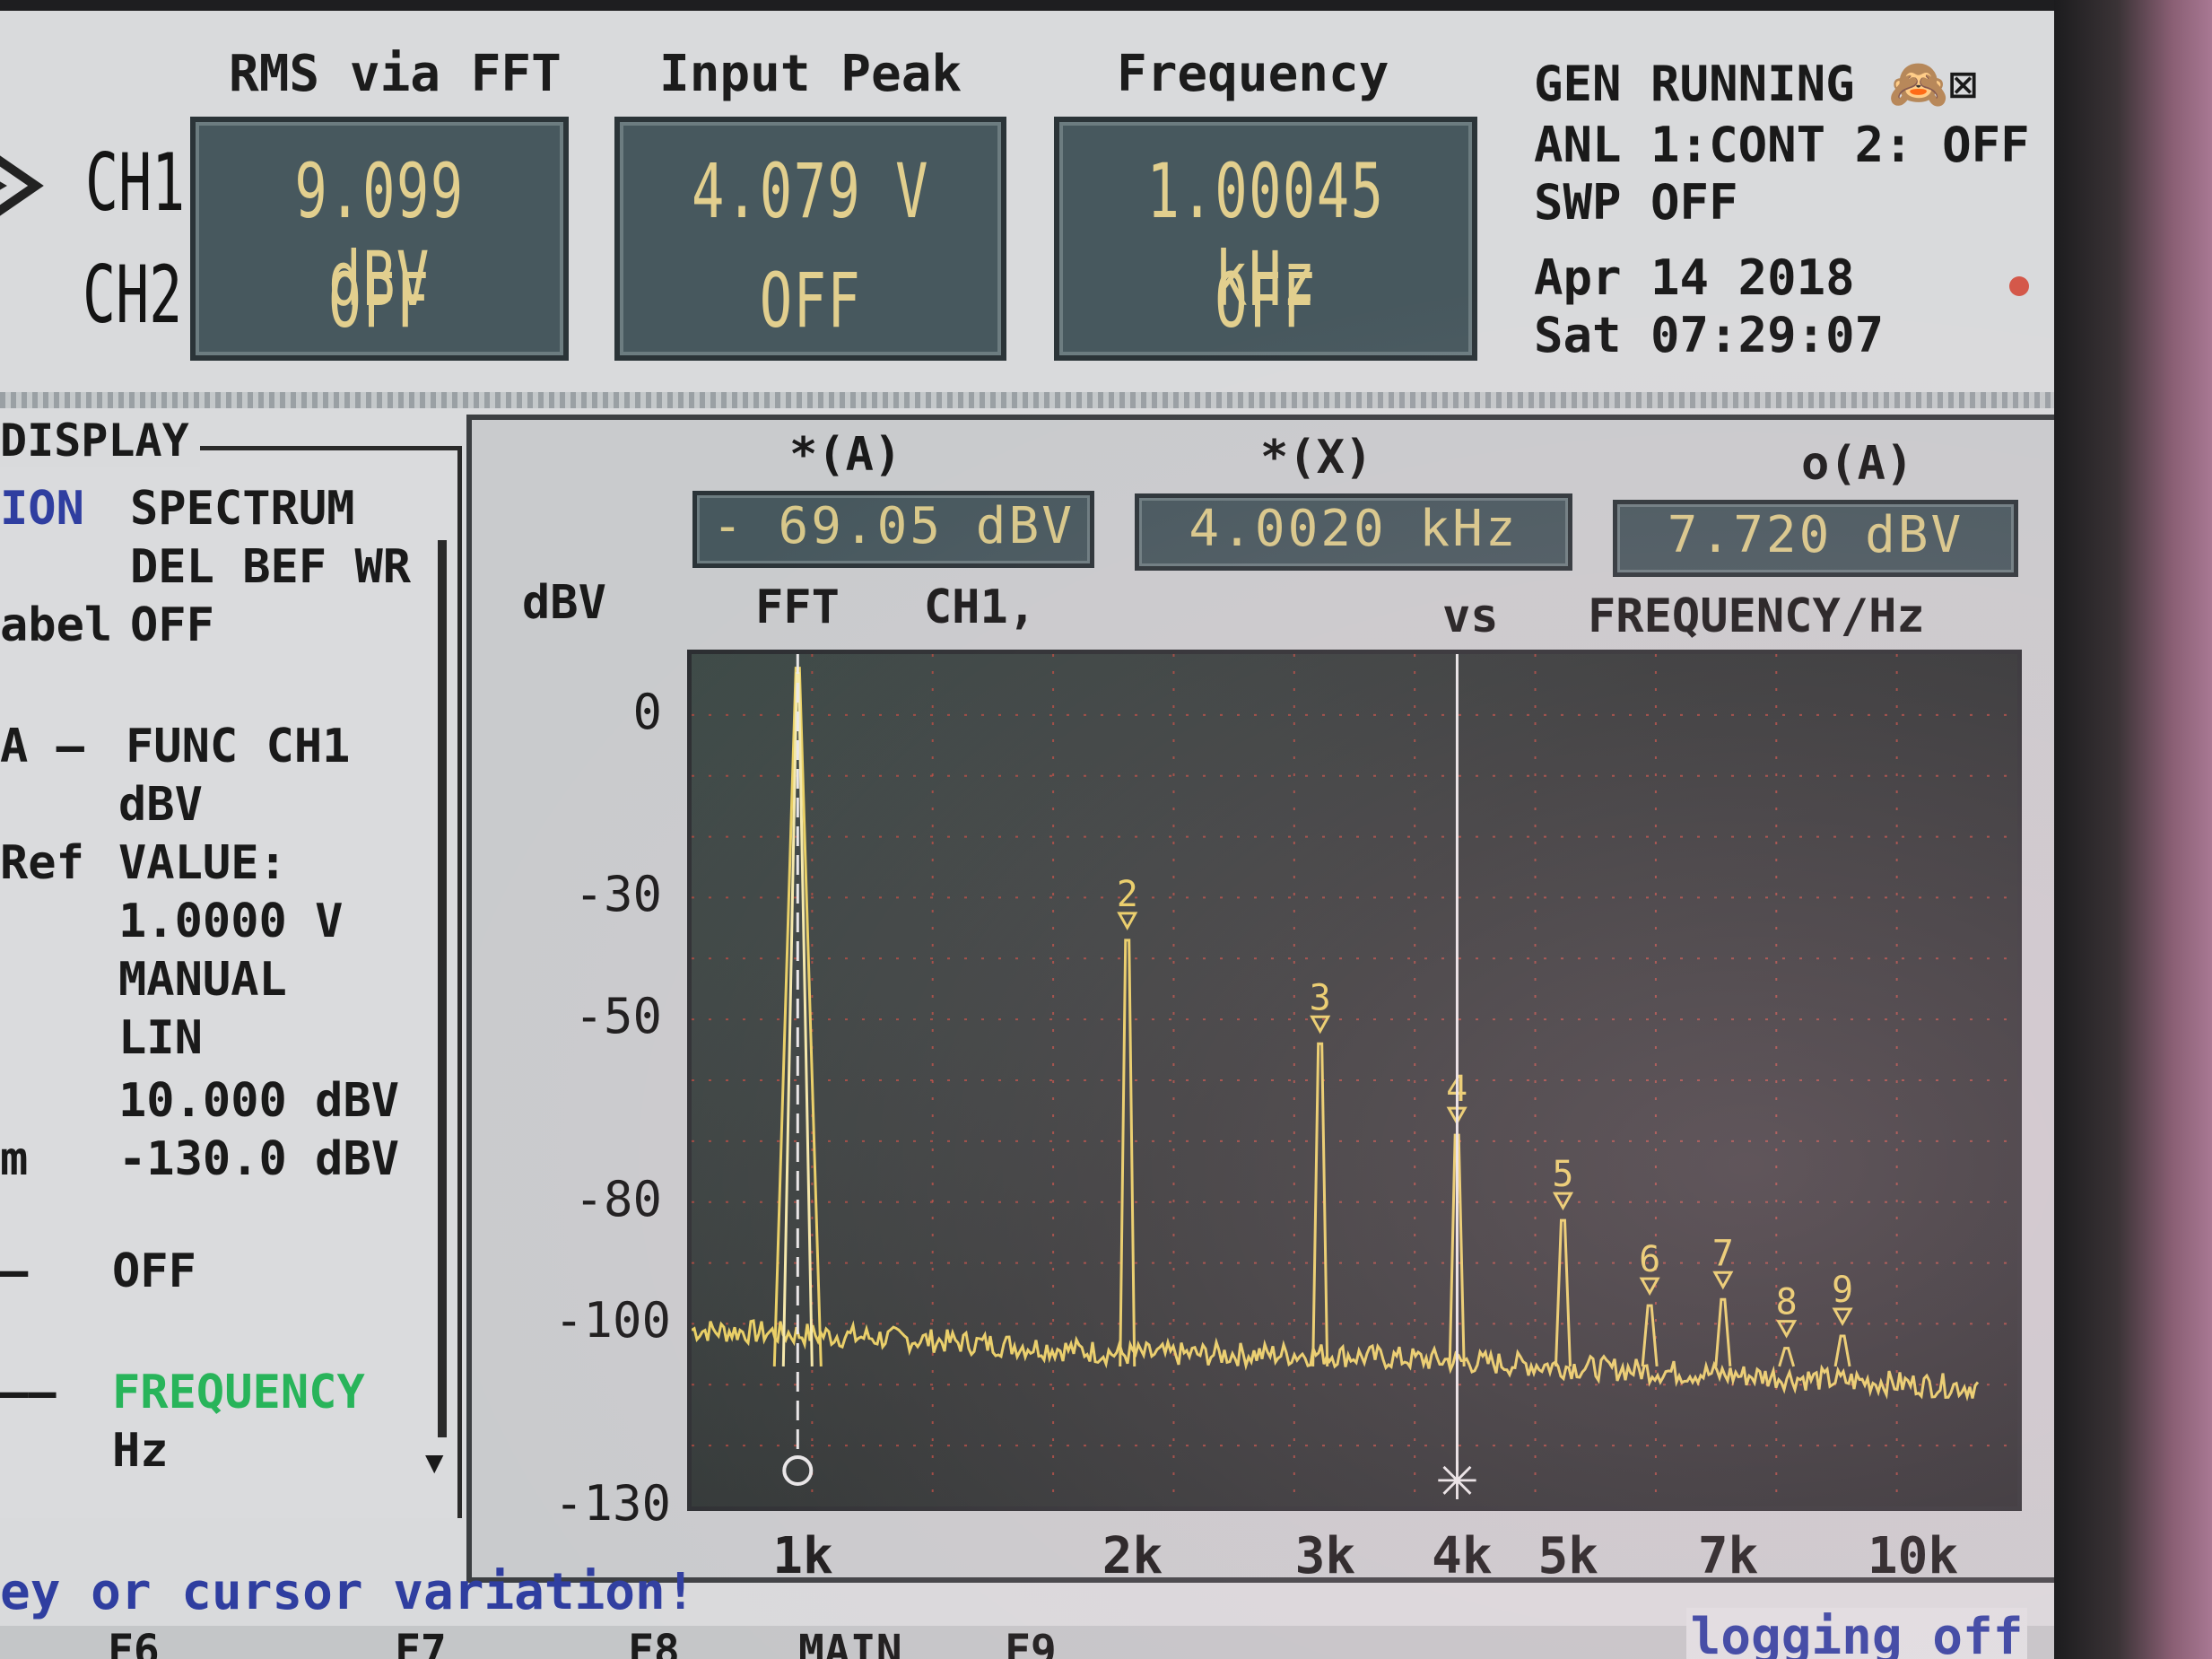 This screenshot has height=1659, width=2212. Describe the element at coordinates (1265, 239) in the screenshot. I see `frequency-readout: 1.00045 kHz OFF` at that location.